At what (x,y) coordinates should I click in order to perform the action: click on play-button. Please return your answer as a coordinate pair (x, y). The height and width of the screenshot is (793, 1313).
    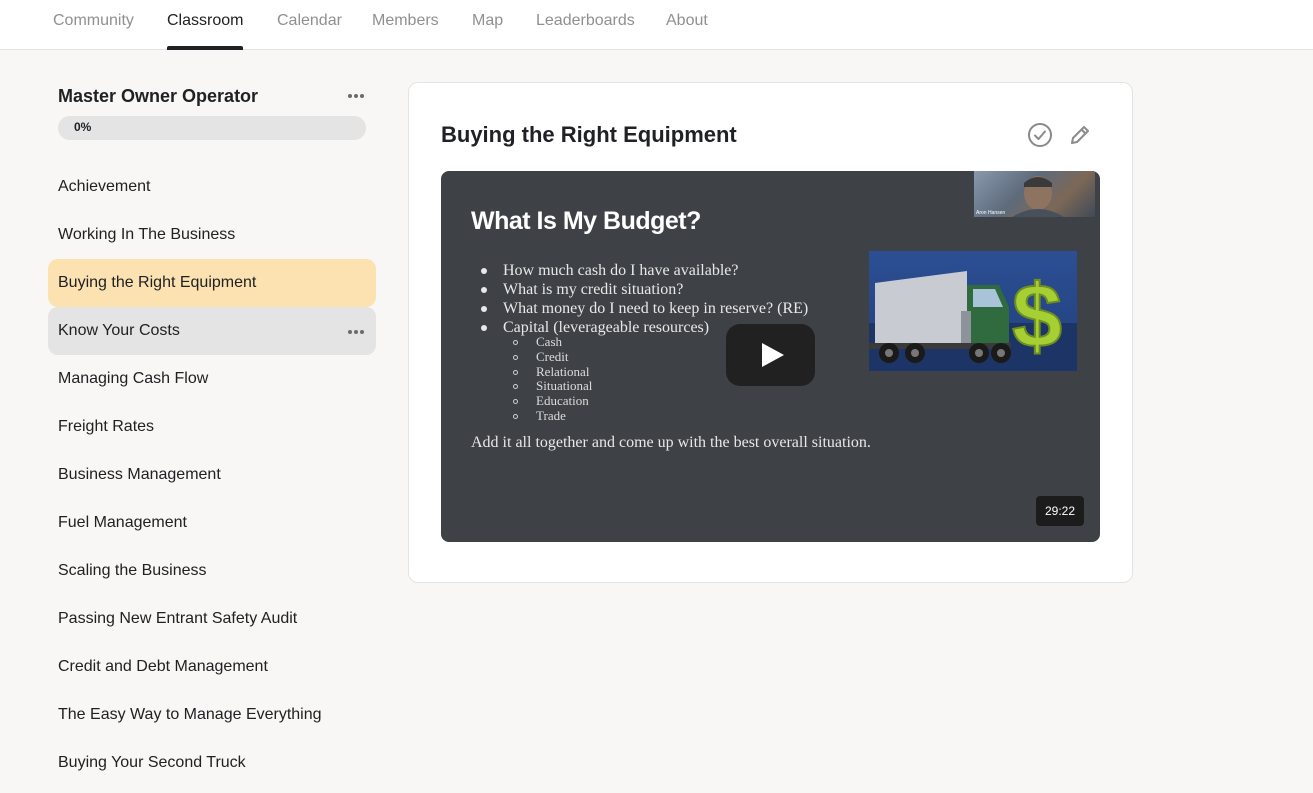
    Looking at the image, I should click on (770, 355).